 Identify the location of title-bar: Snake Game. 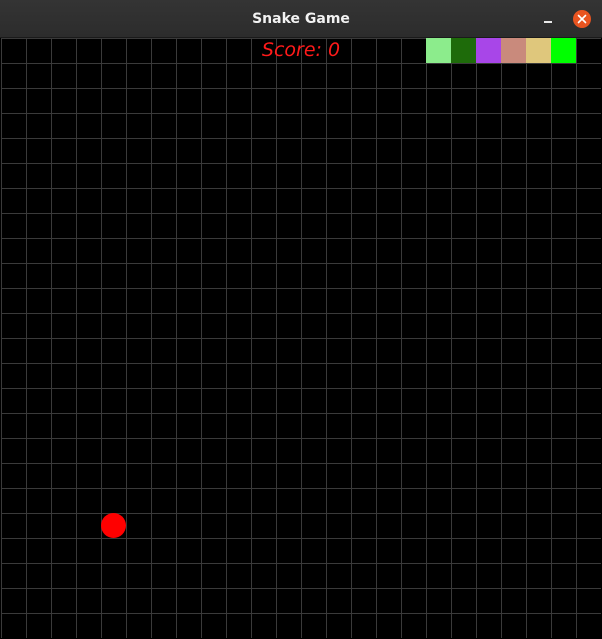
(301, 19).